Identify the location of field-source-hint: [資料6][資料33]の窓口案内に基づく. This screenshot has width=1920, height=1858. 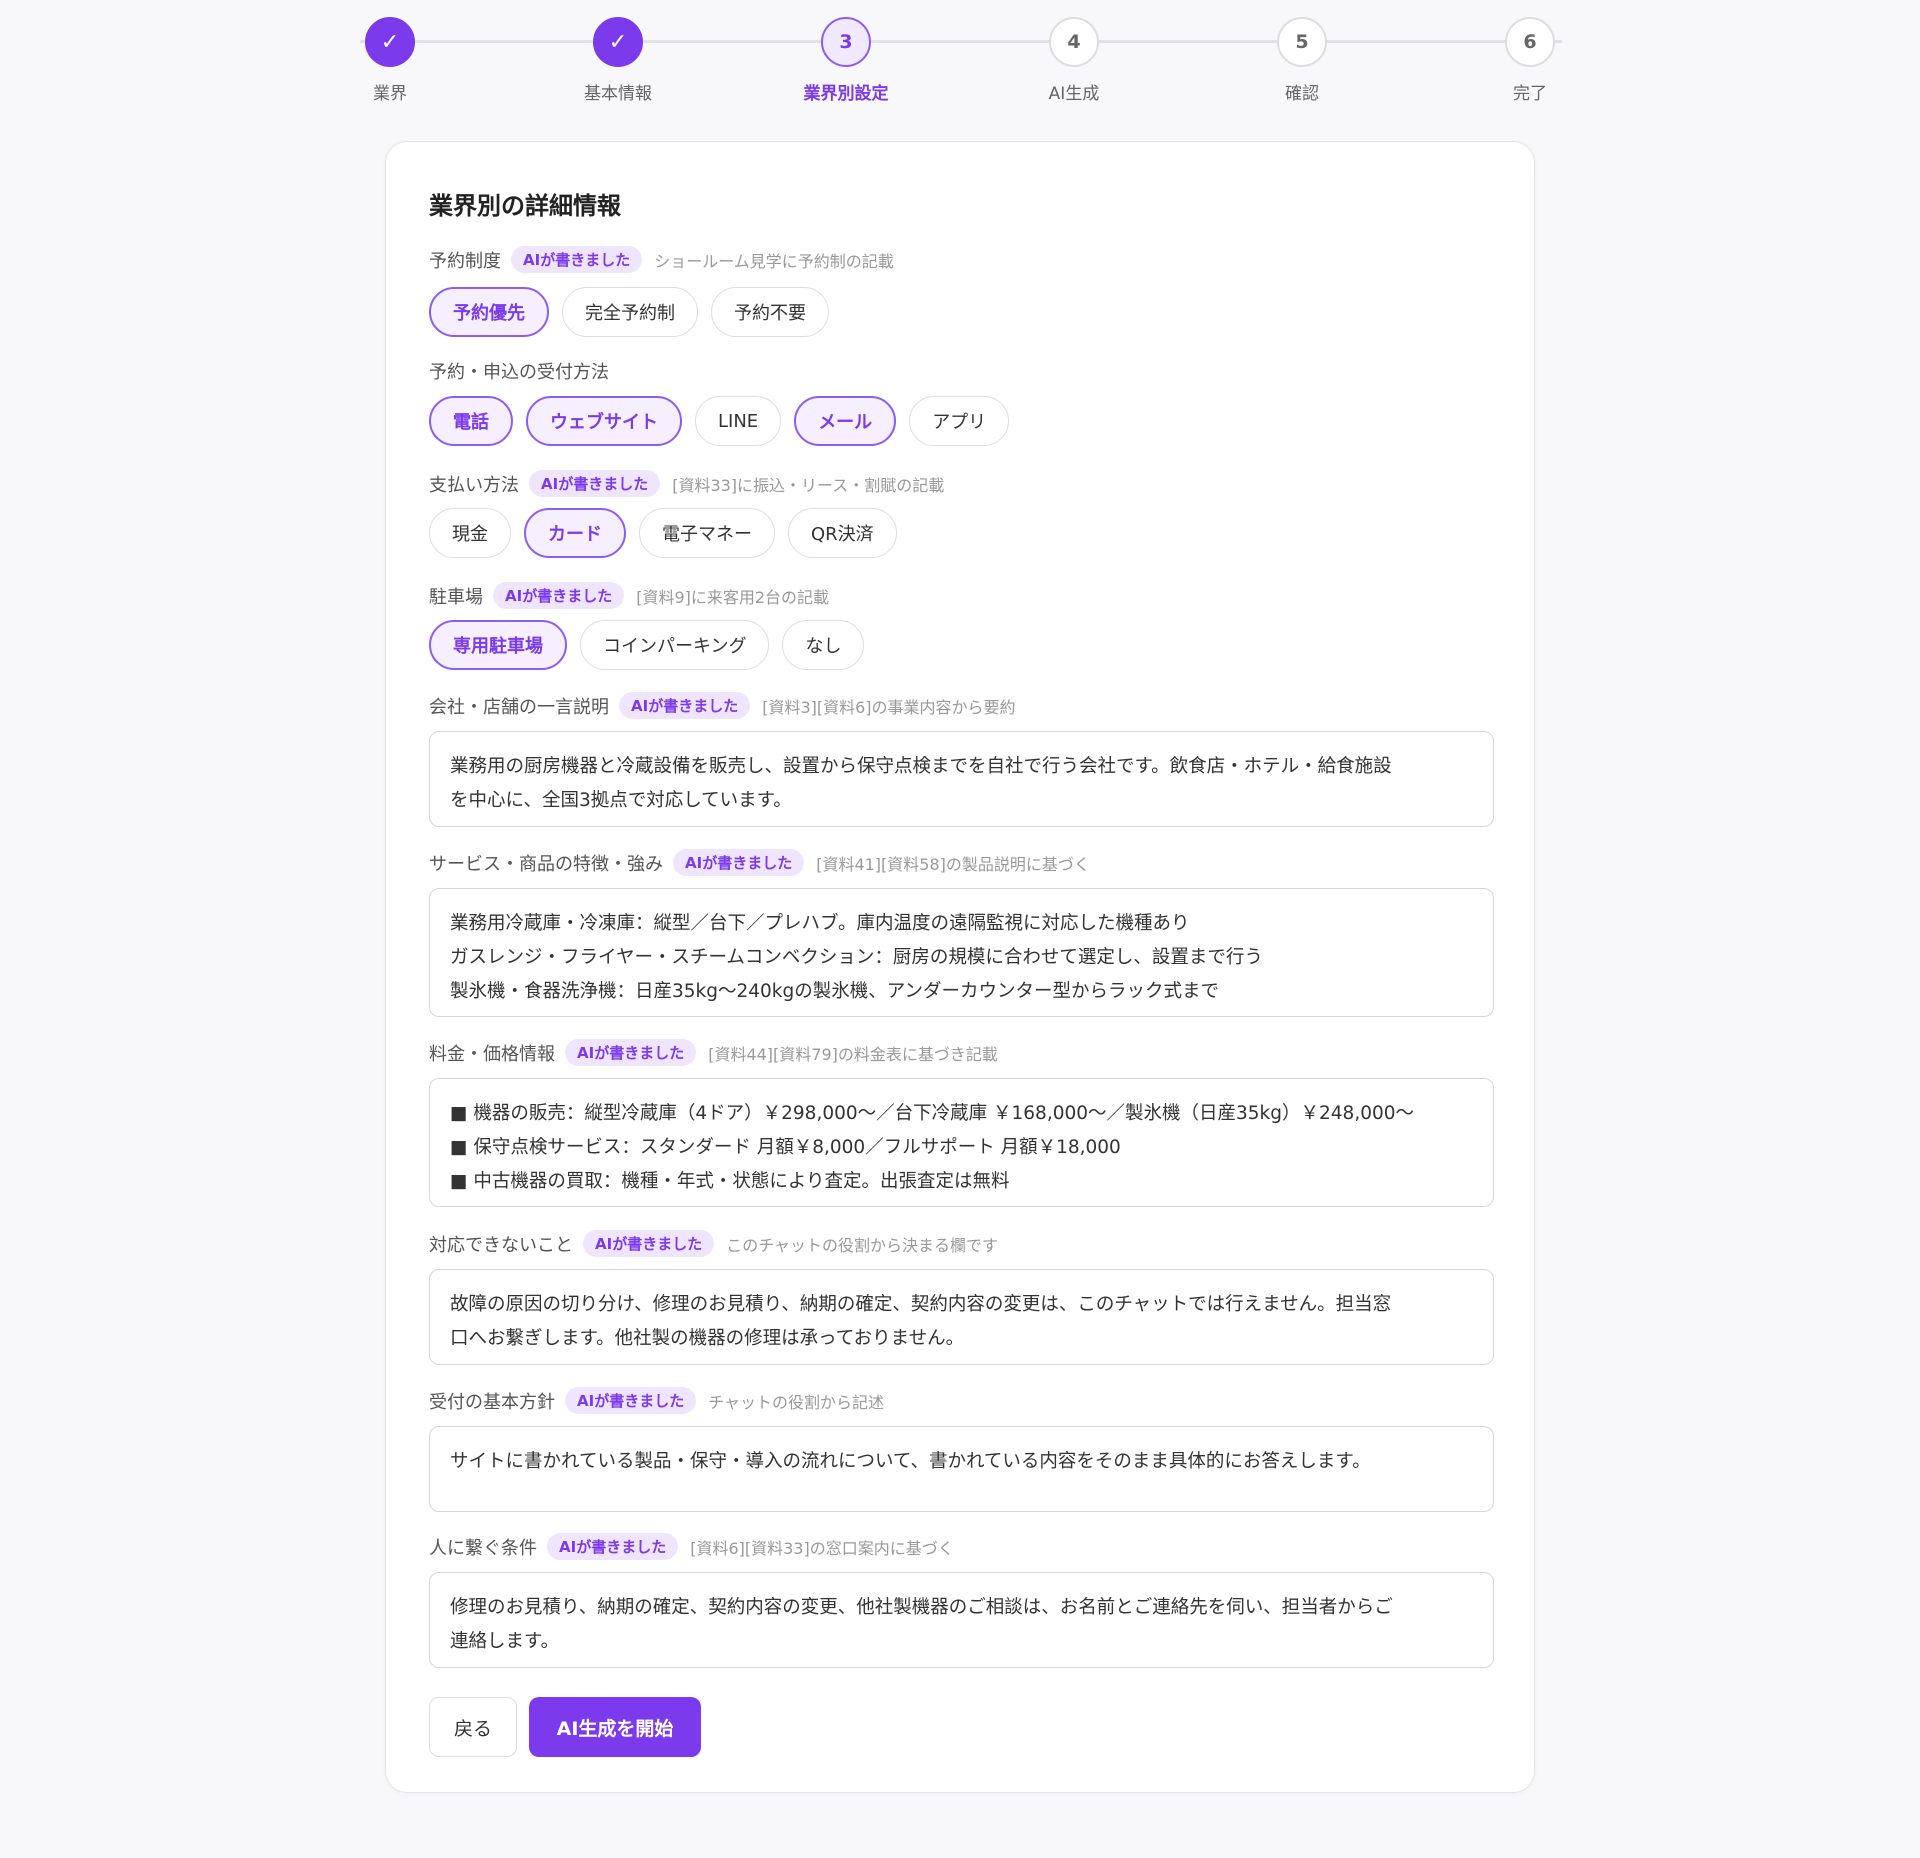
(822, 1548).